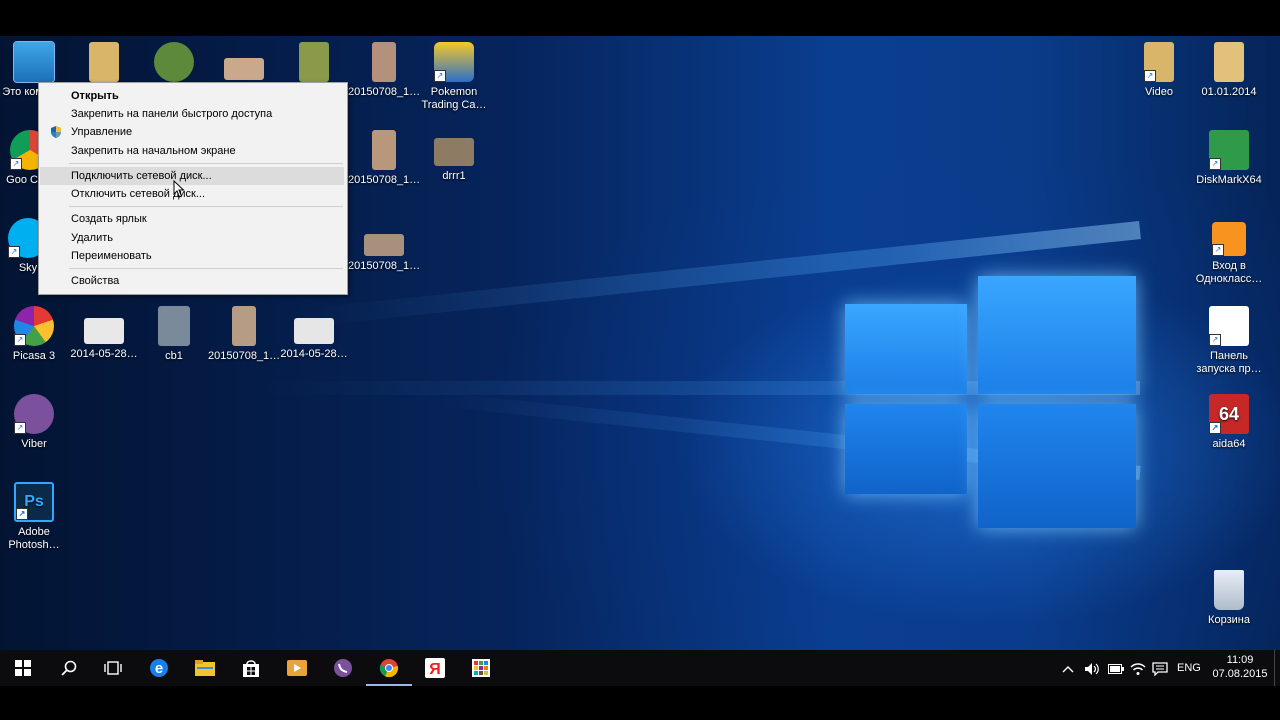  What do you see at coordinates (1189, 668) in the screenshot?
I see `language-indicator: ENG` at bounding box center [1189, 668].